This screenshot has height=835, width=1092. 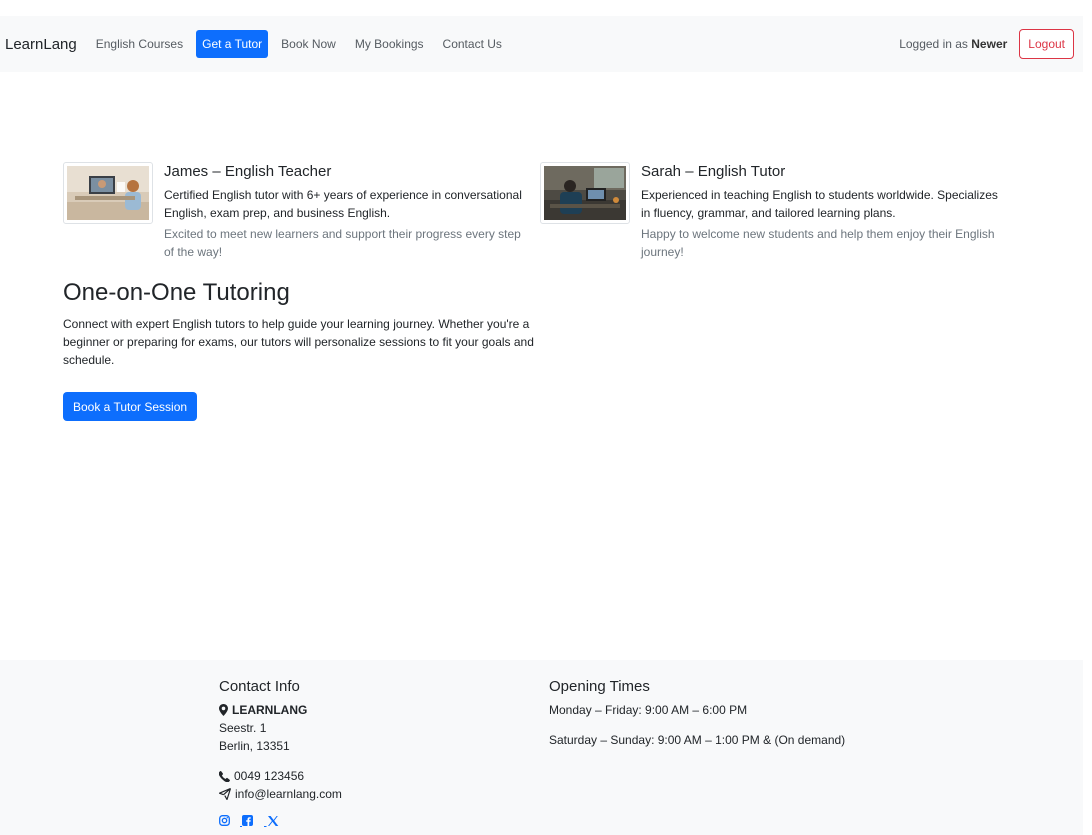 What do you see at coordinates (389, 44) in the screenshot?
I see `nav-my-bookings: My Bookings` at bounding box center [389, 44].